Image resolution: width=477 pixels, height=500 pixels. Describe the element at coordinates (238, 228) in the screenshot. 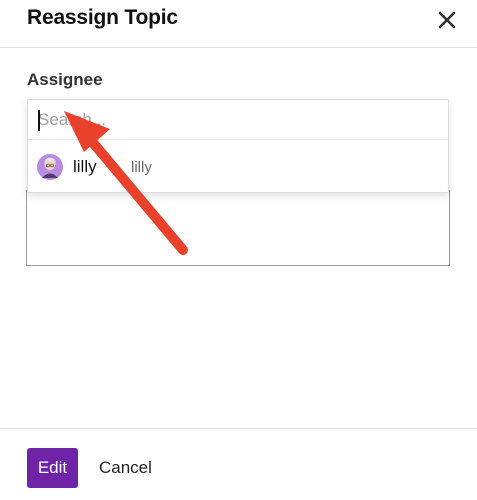

I see `assignee-field-box` at that location.